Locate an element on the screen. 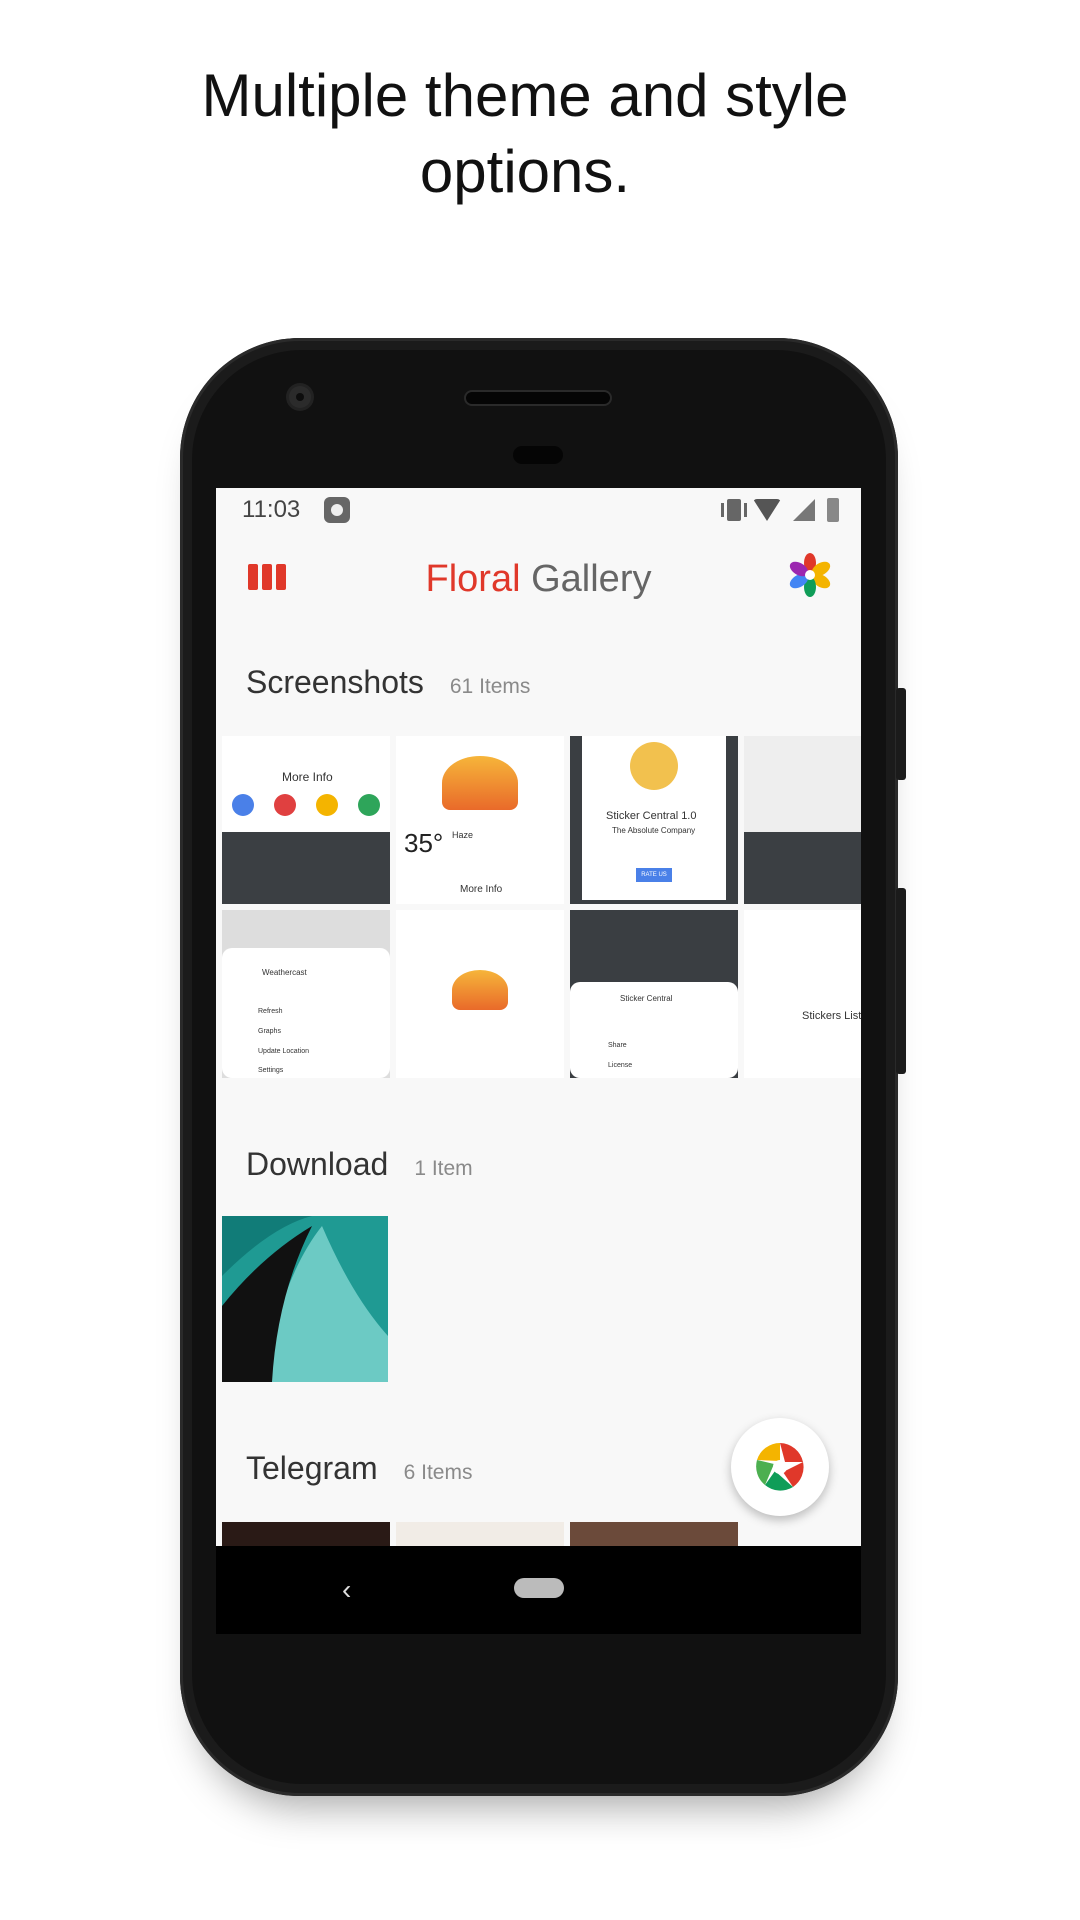 The height and width of the screenshot is (1920, 1080). promo-headline: Multiple theme and style options. is located at coordinates (525, 134).